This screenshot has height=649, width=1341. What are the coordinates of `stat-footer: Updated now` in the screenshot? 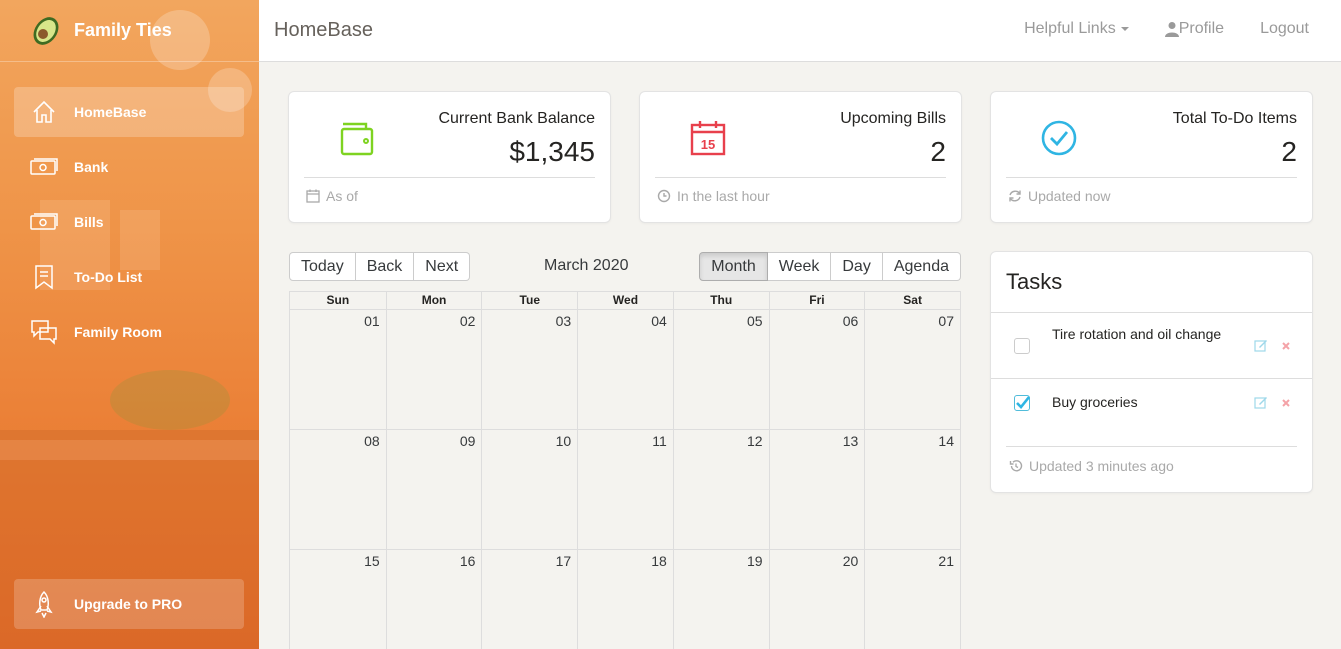 It's located at (1059, 196).